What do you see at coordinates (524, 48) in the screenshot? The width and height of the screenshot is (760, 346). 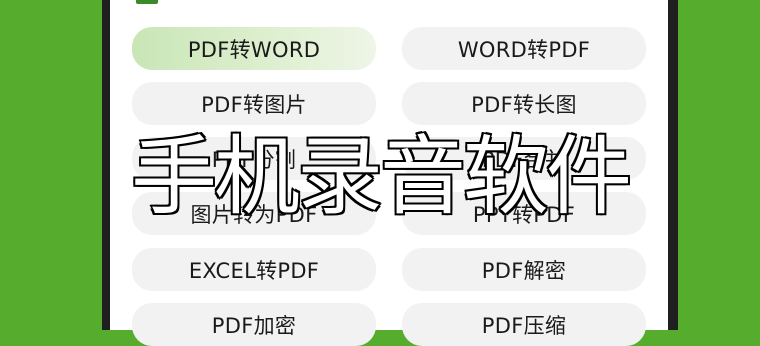 I see `word-to-pdf-button: WORD转PDF` at bounding box center [524, 48].